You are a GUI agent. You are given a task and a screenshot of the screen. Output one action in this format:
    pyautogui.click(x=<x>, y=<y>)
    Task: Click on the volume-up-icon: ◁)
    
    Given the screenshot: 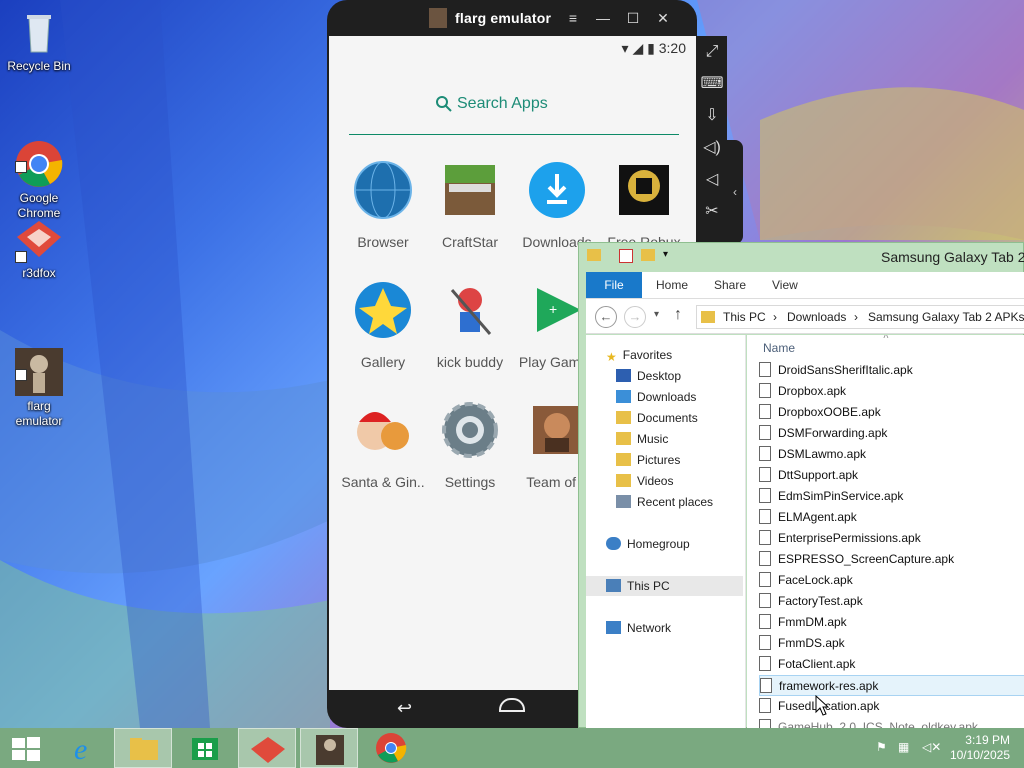 What is the action you would take?
    pyautogui.click(x=712, y=148)
    